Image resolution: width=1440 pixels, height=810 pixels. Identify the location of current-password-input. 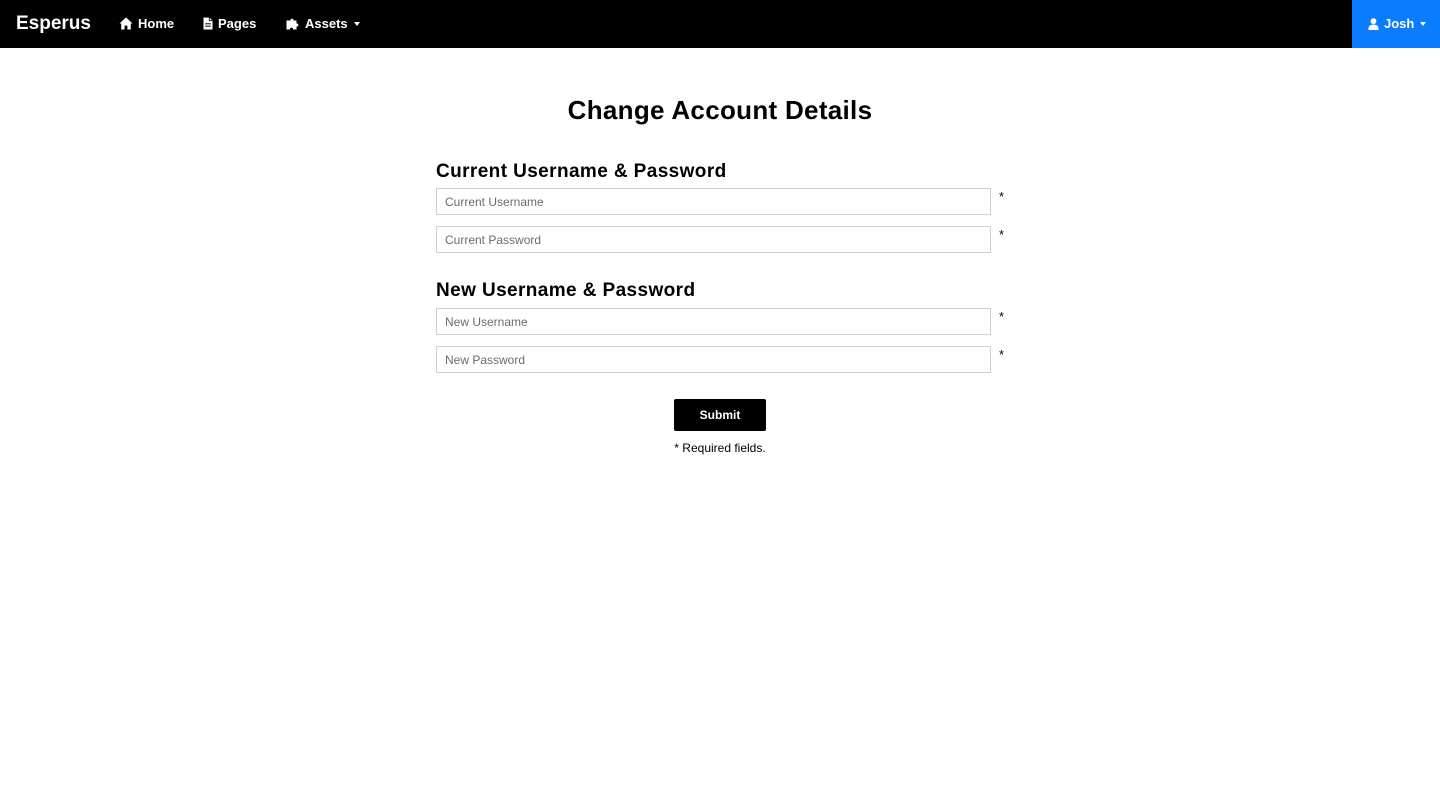
(713, 239).